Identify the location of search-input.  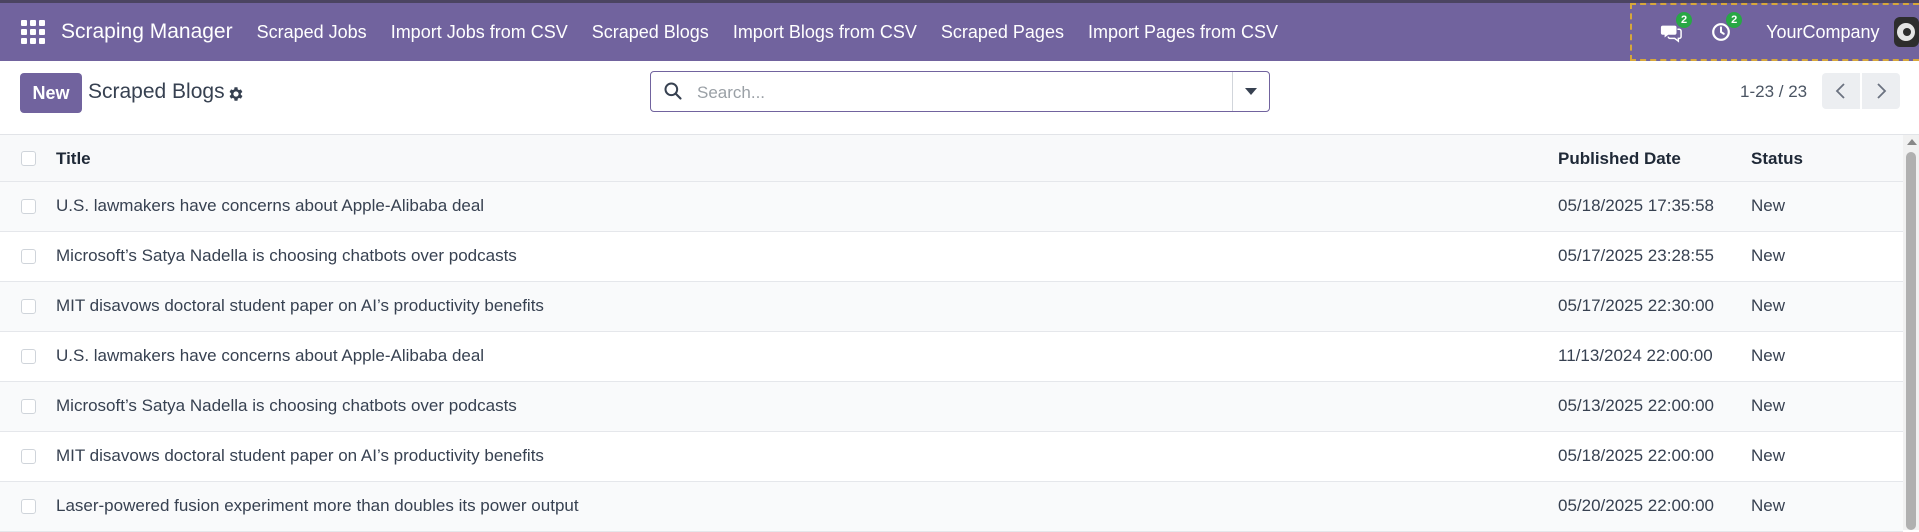
(967, 92).